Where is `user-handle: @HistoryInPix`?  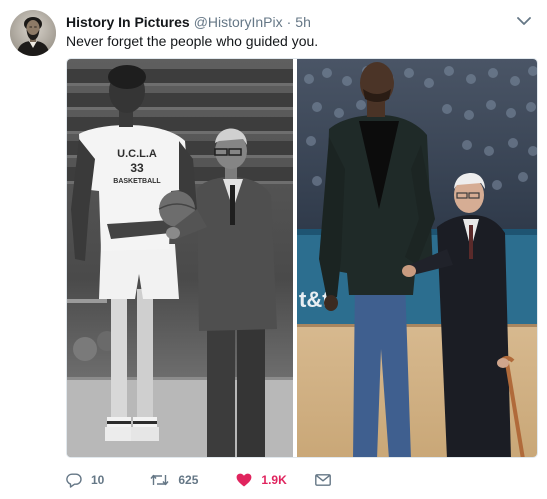
user-handle: @HistoryInPix is located at coordinates (238, 22).